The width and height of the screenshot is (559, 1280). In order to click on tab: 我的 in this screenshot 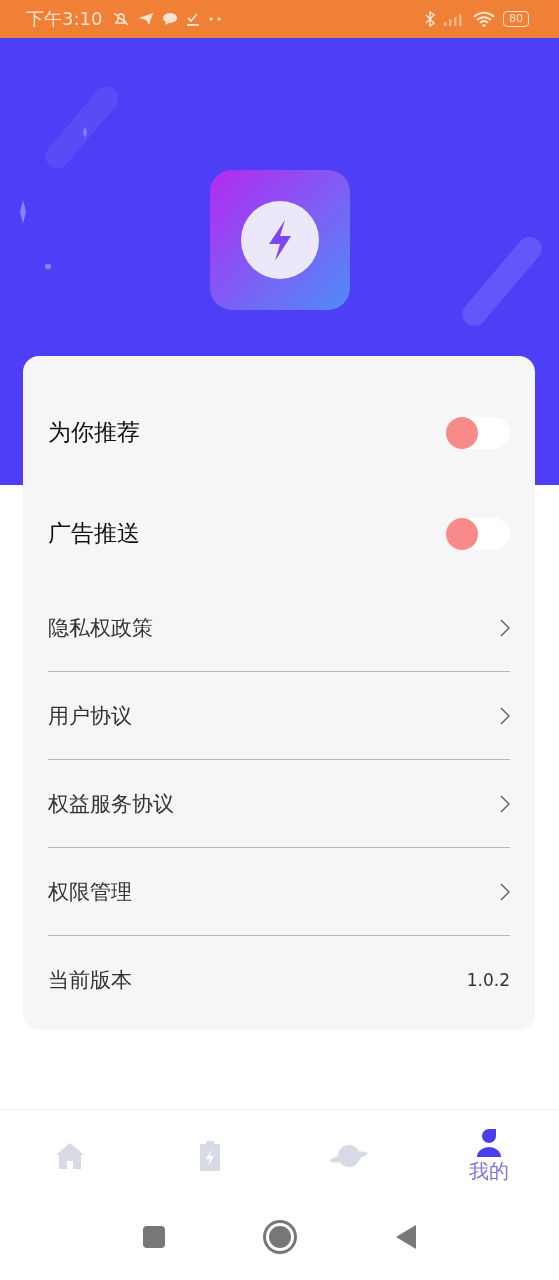, I will do `click(489, 1156)`.